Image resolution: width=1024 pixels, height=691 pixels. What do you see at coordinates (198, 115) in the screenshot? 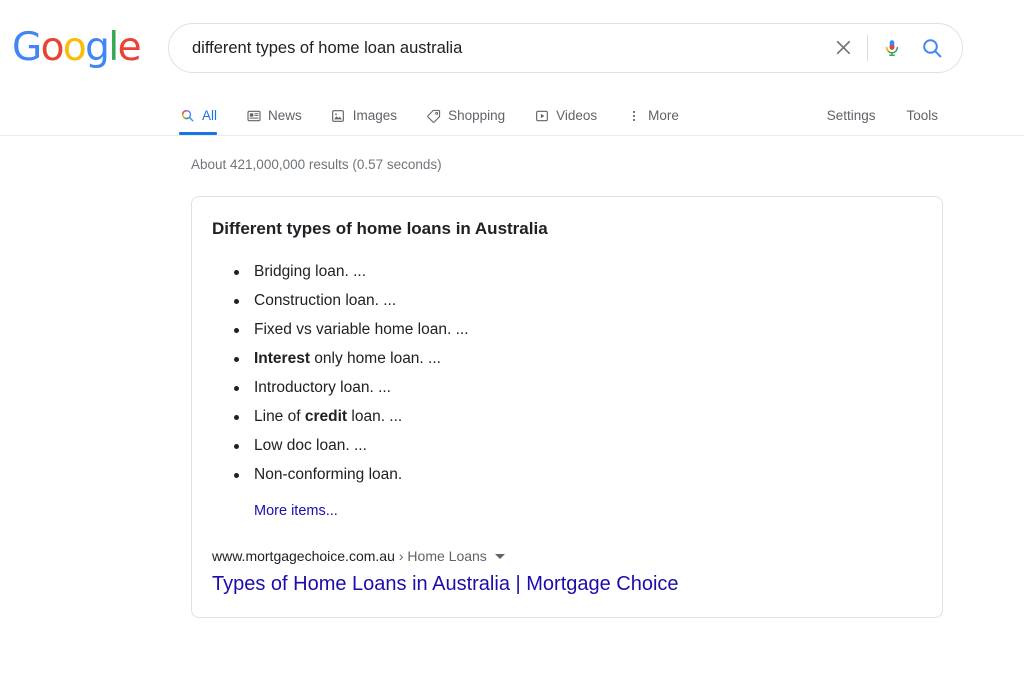
I see `tab-all: All` at bounding box center [198, 115].